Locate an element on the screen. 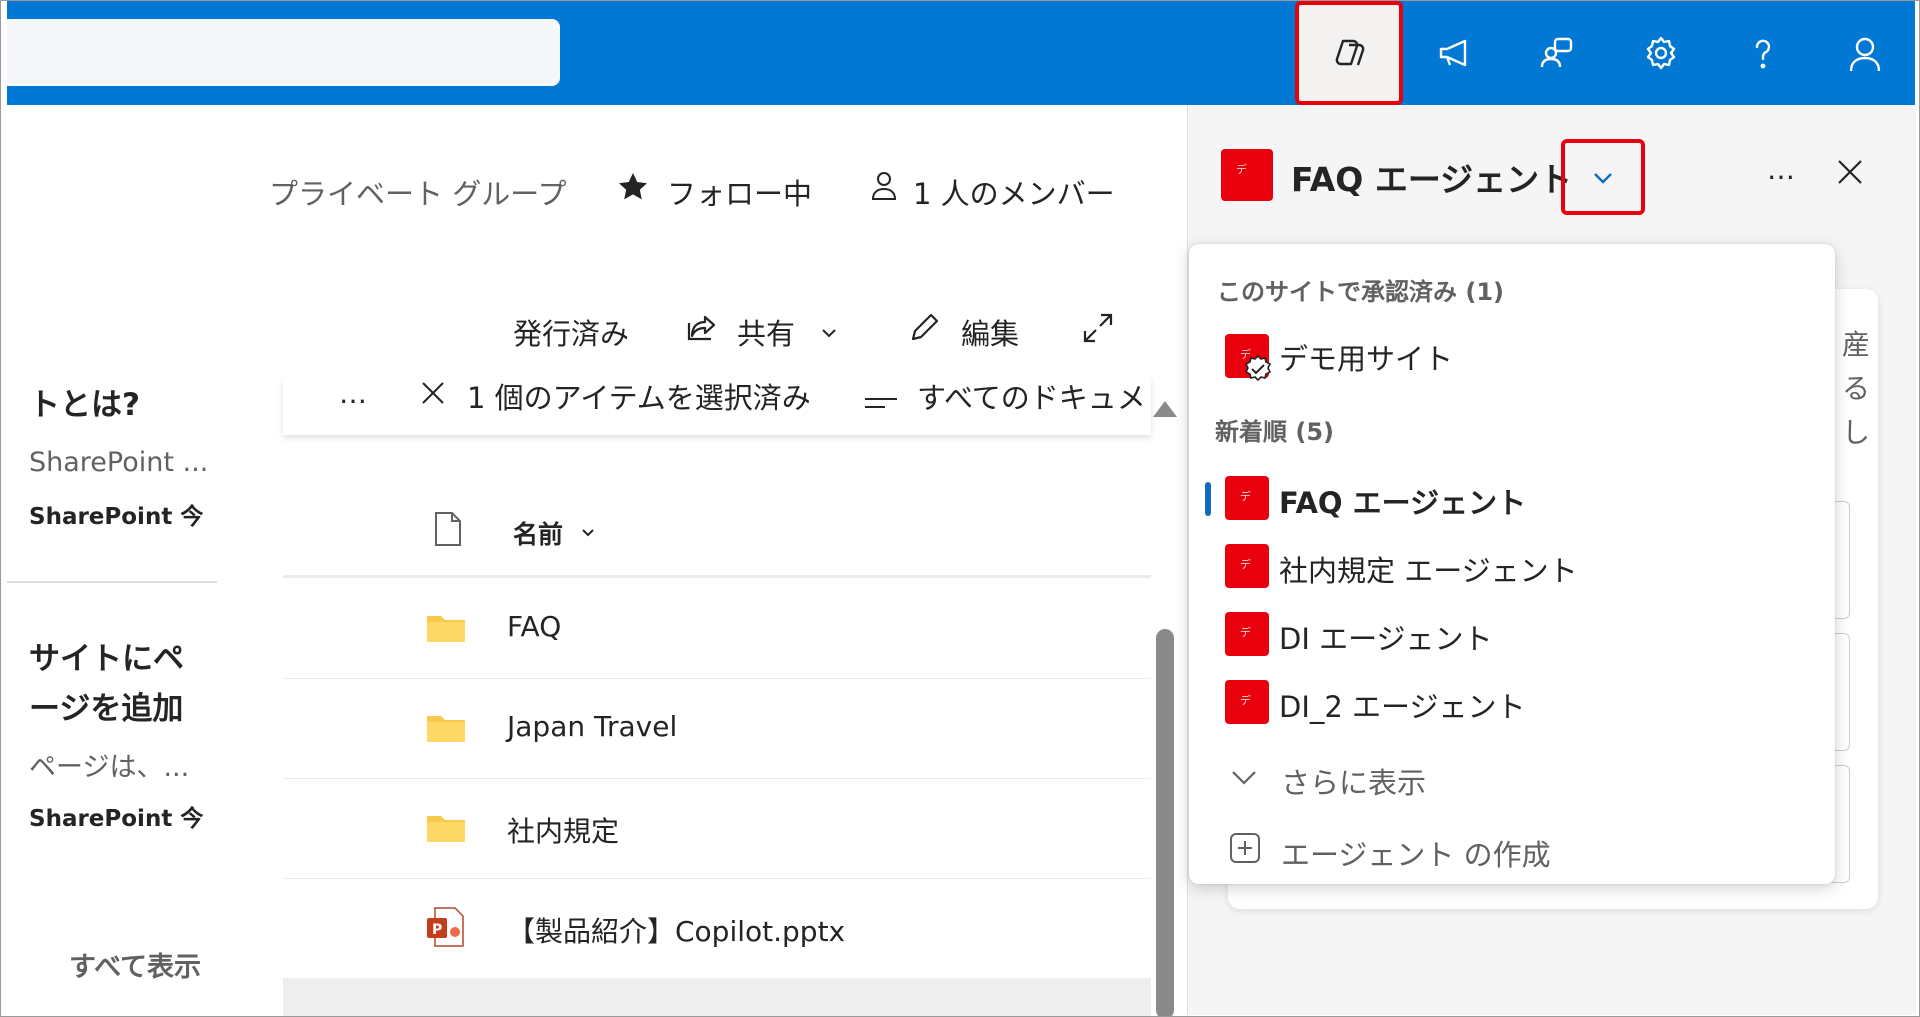 The height and width of the screenshot is (1017, 1920). star-icon is located at coordinates (633, 186).